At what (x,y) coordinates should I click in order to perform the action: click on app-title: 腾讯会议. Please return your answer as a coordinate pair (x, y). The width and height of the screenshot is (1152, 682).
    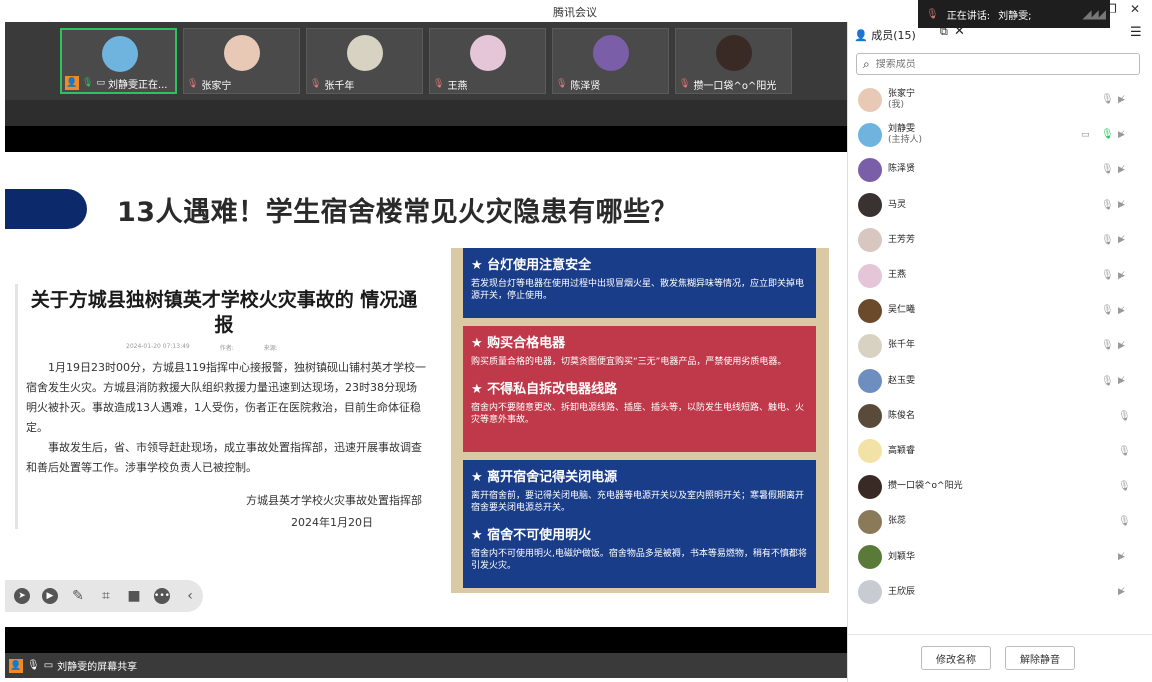
    Looking at the image, I should click on (575, 12).